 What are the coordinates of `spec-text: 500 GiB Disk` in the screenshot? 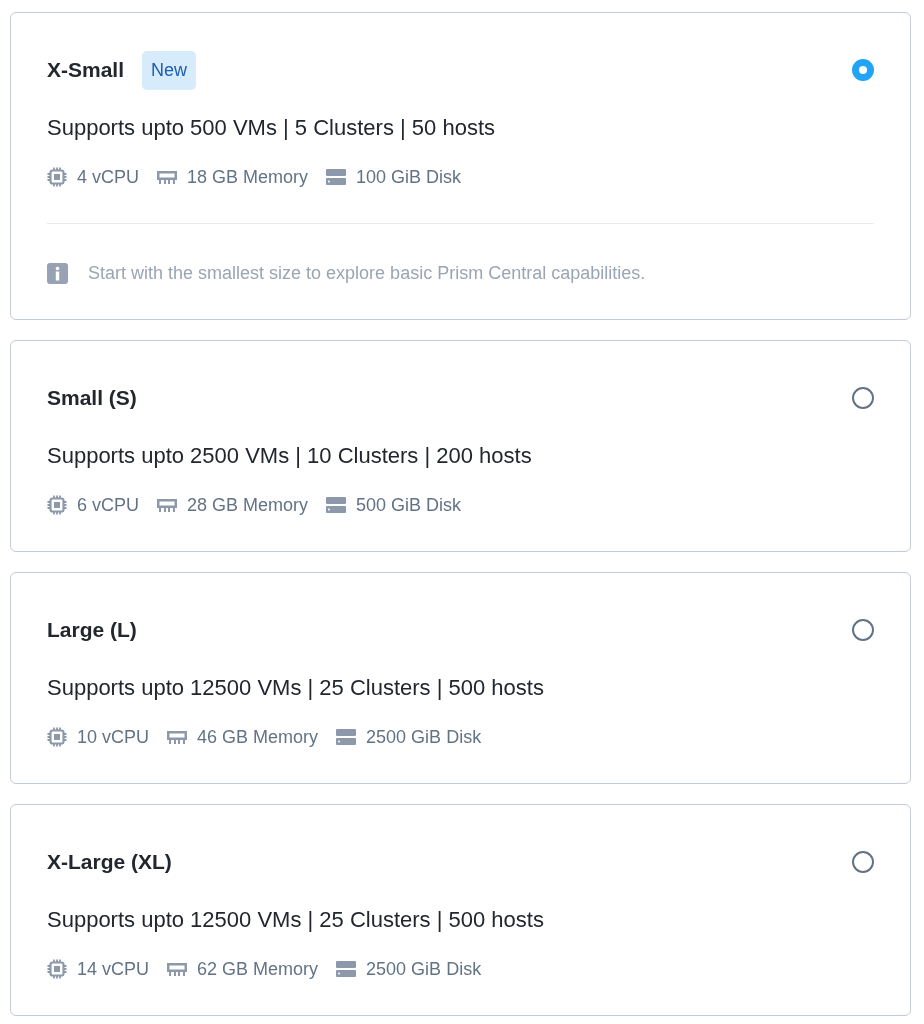 It's located at (409, 505).